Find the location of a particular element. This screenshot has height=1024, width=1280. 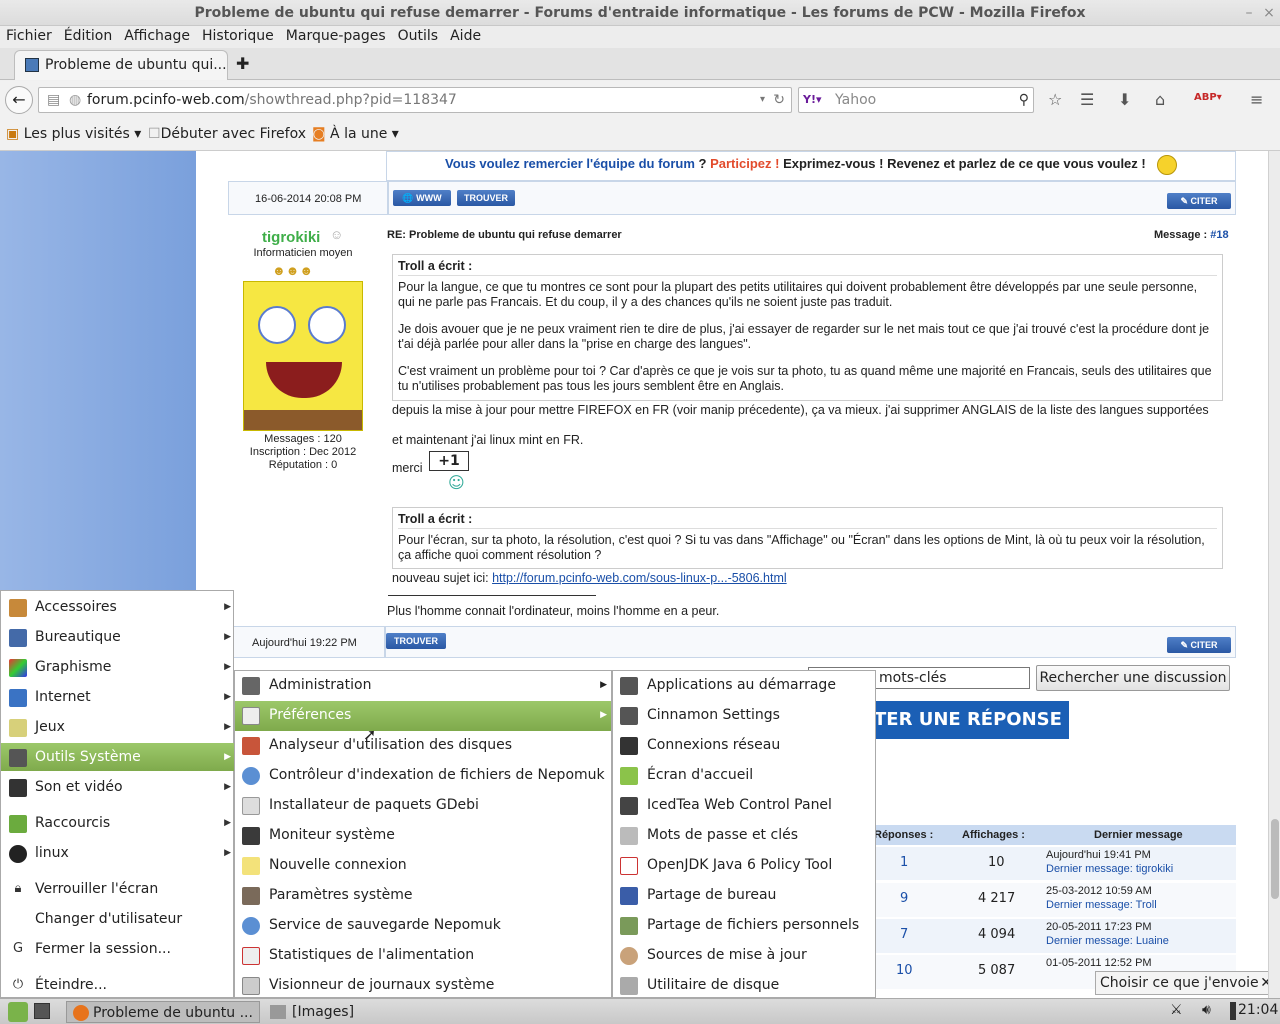

menu-cat-jeux: Jeux ▶ is located at coordinates (118, 727).